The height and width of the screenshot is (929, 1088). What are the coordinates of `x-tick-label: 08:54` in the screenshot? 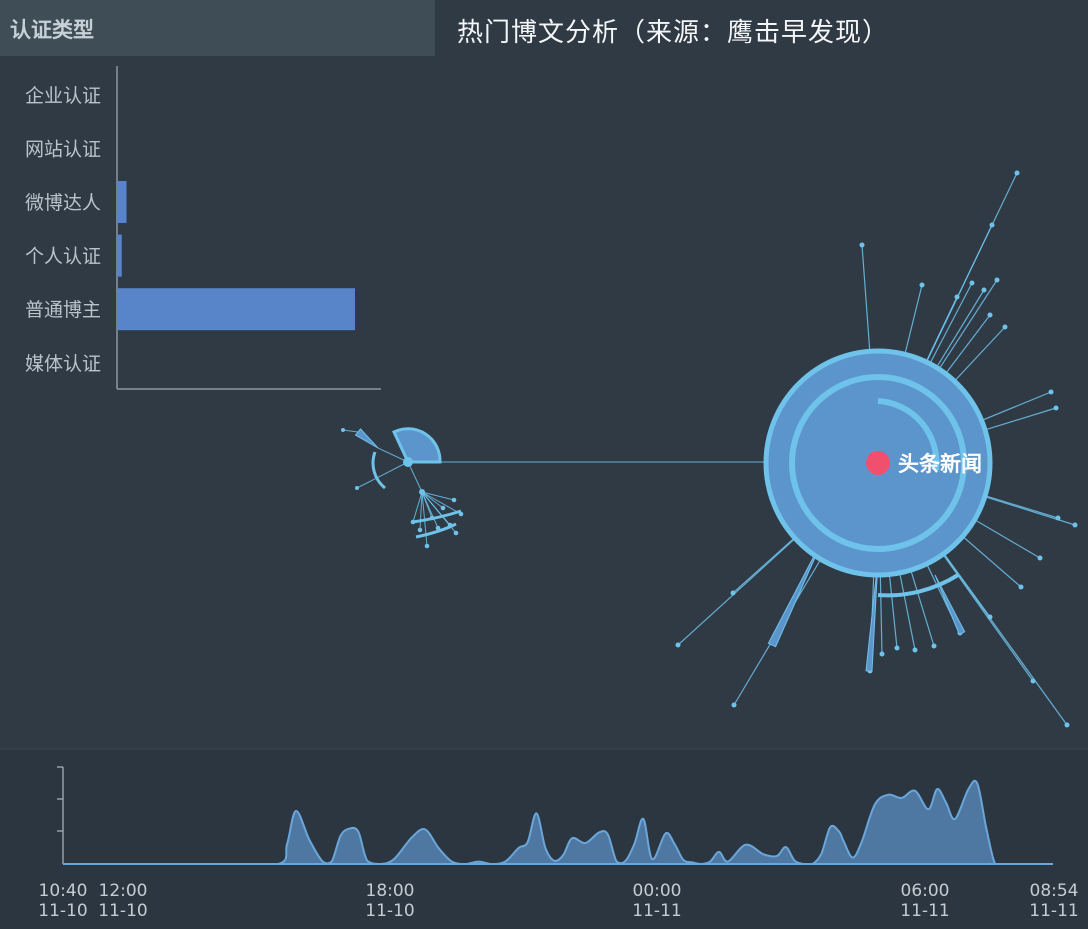 It's located at (1054, 891).